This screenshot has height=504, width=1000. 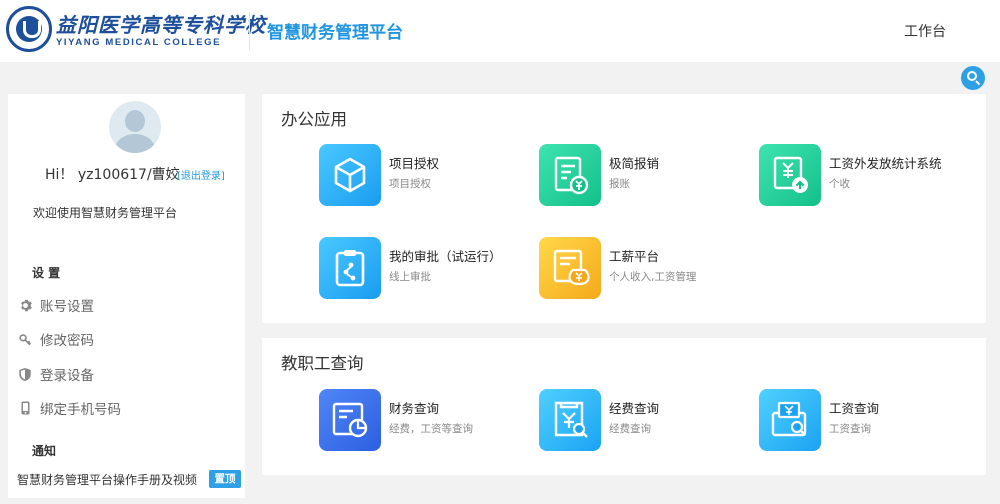 What do you see at coordinates (885, 163) in the screenshot?
I see `app-name: 工资外发放统计系统` at bounding box center [885, 163].